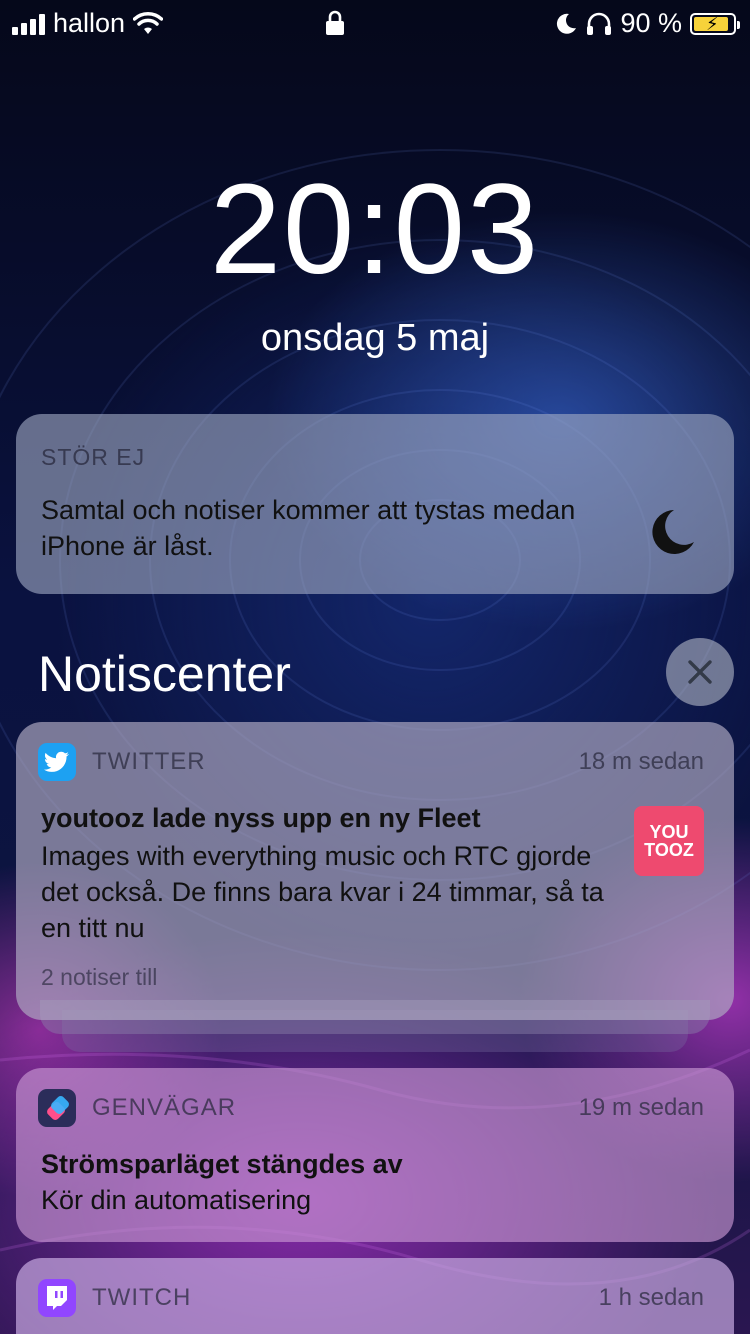 This screenshot has width=750, height=1334. What do you see at coordinates (641, 1107) in the screenshot?
I see `notification-time: 19 m sedan` at bounding box center [641, 1107].